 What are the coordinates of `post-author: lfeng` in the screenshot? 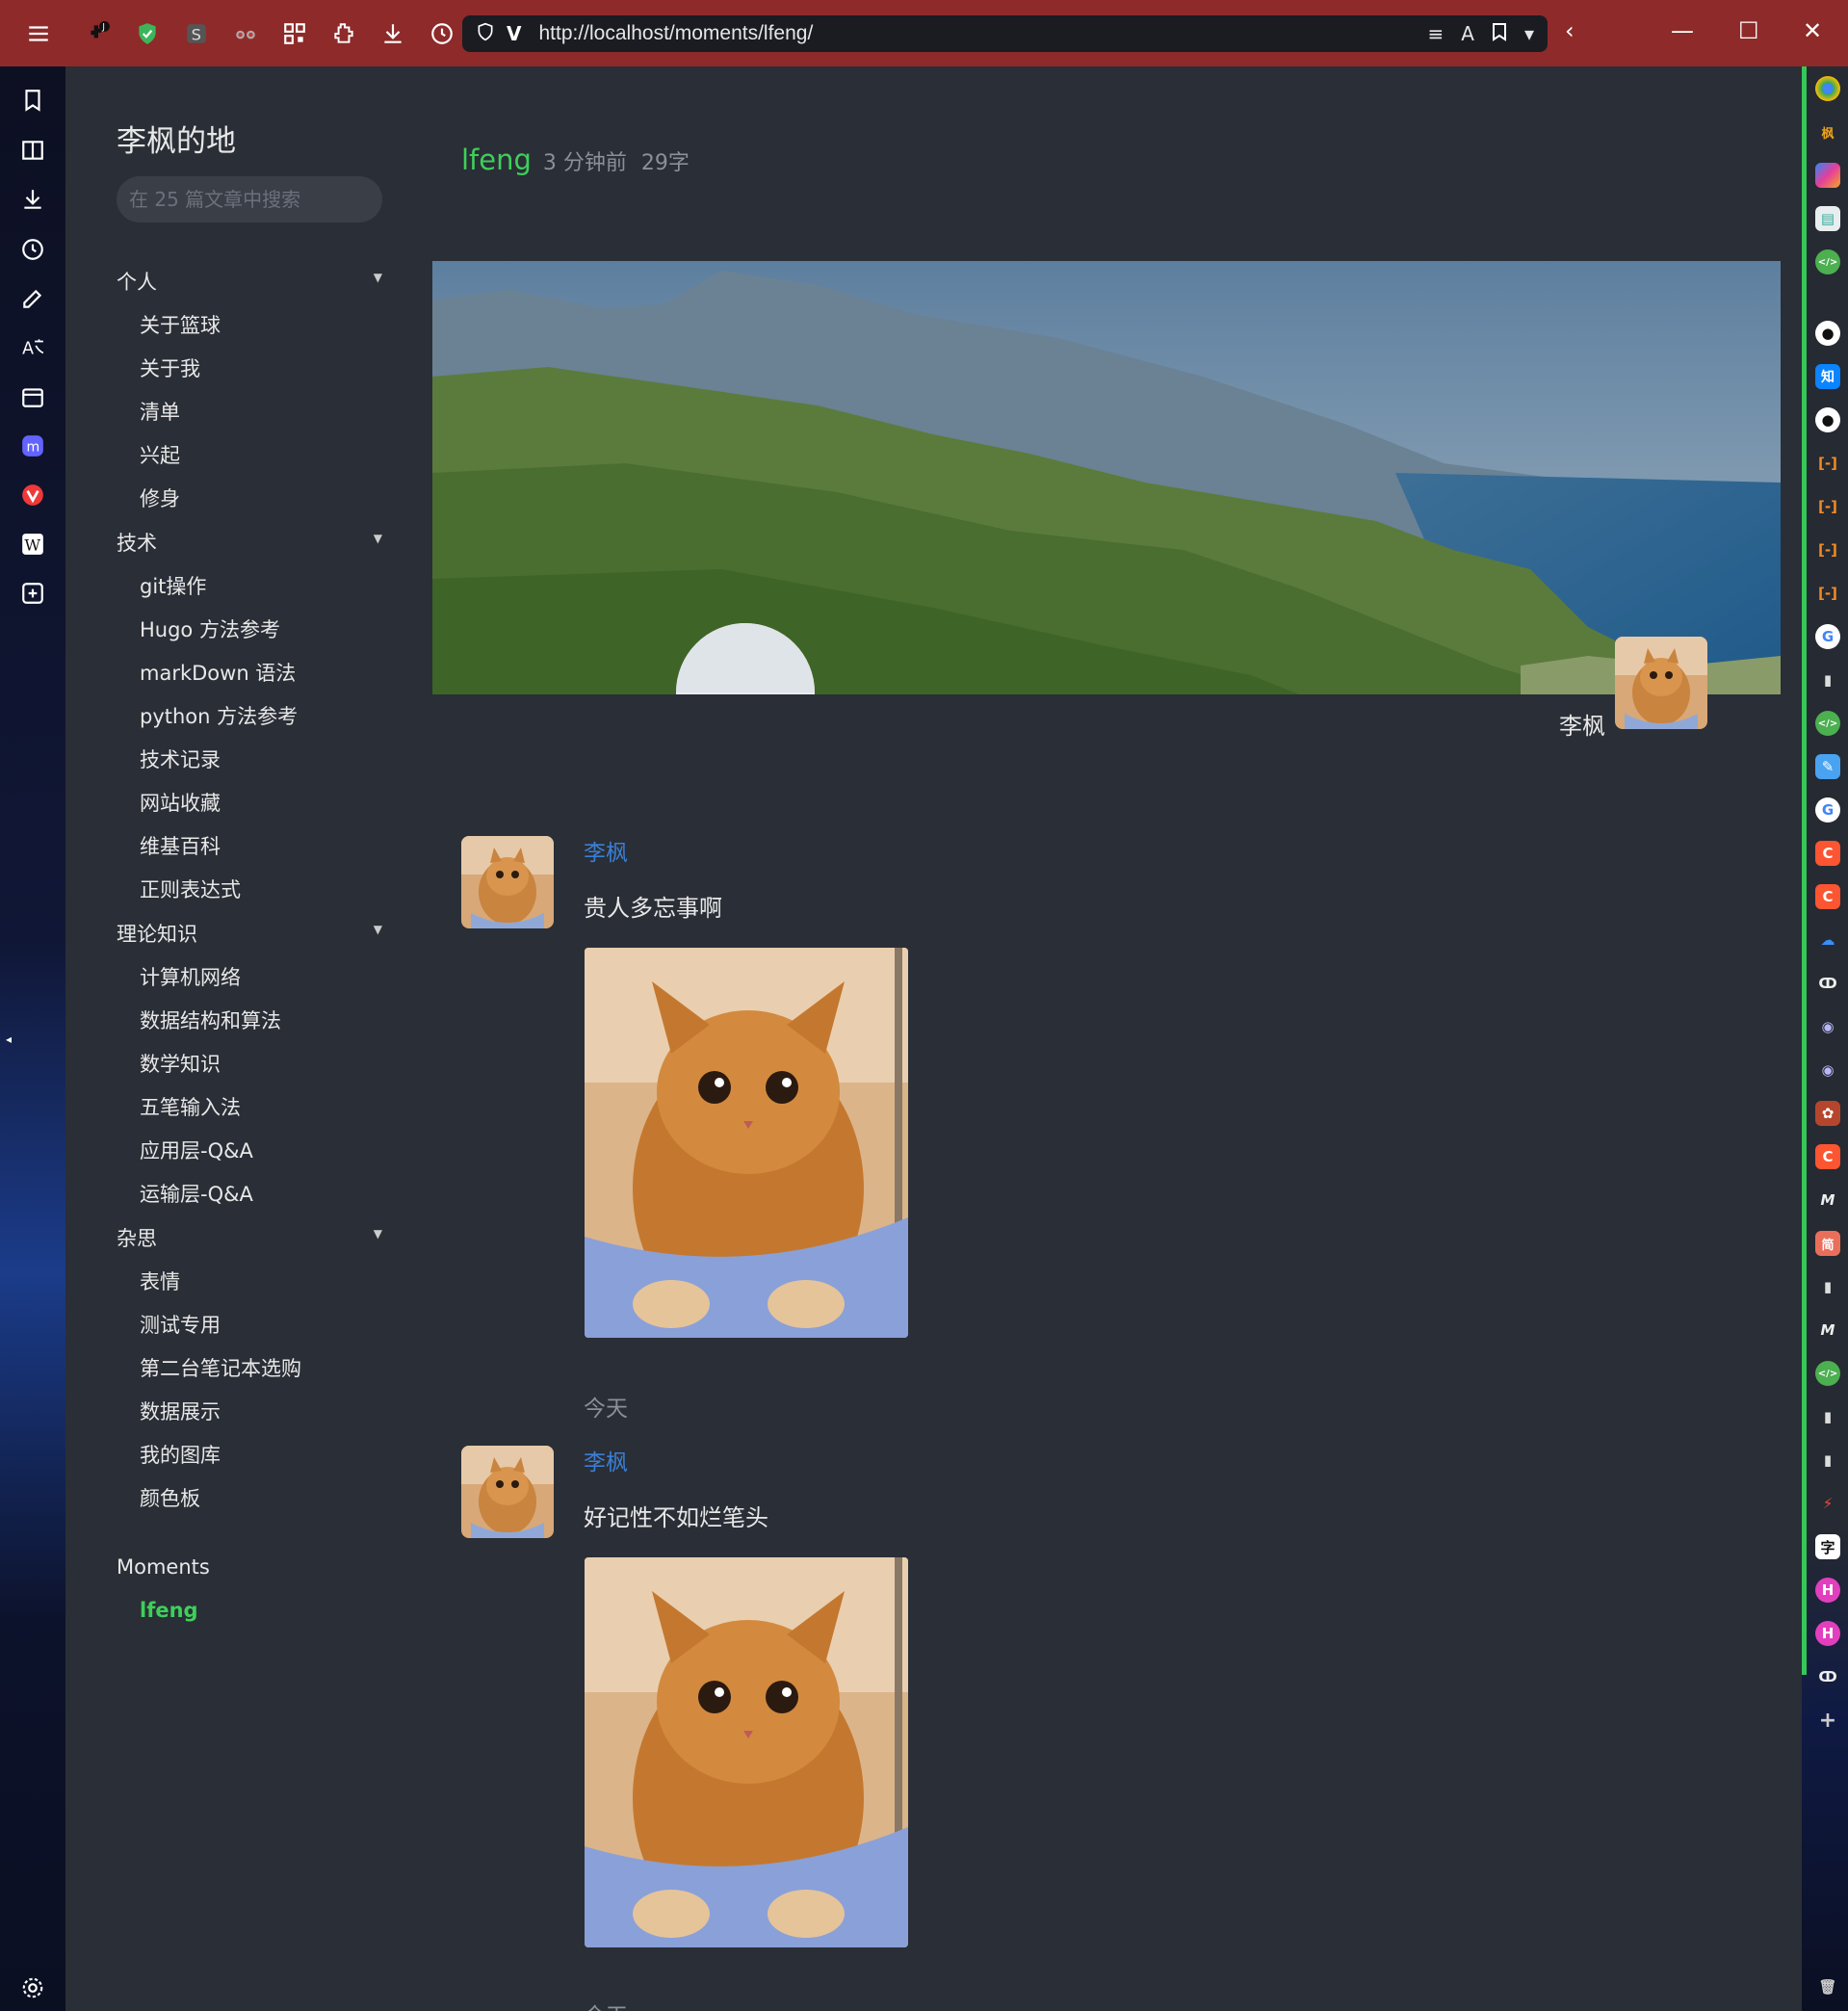 It's located at (497, 160).